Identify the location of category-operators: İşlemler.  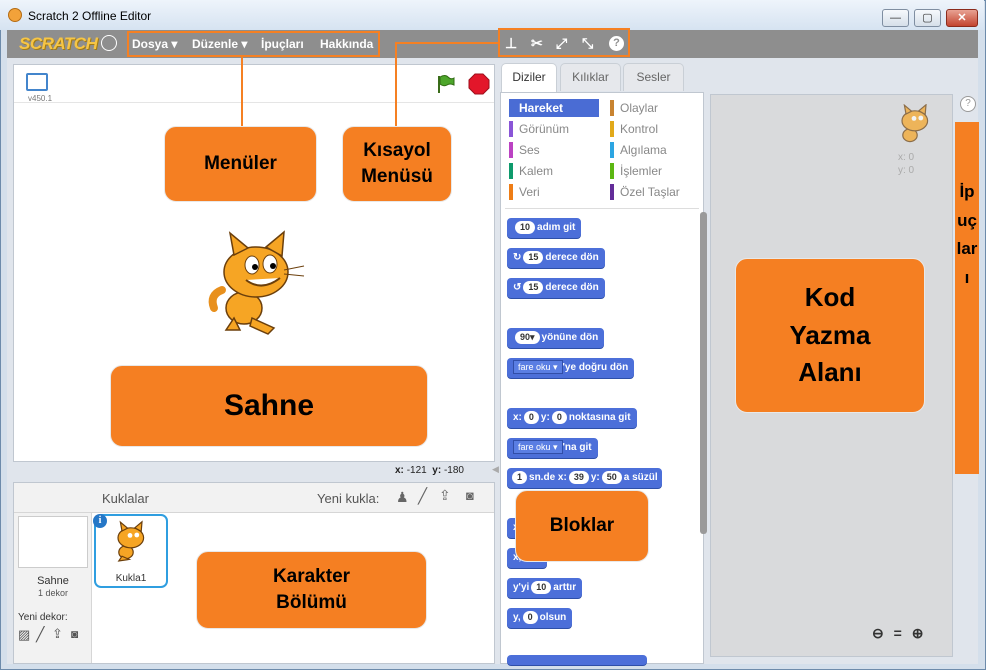
(655, 171).